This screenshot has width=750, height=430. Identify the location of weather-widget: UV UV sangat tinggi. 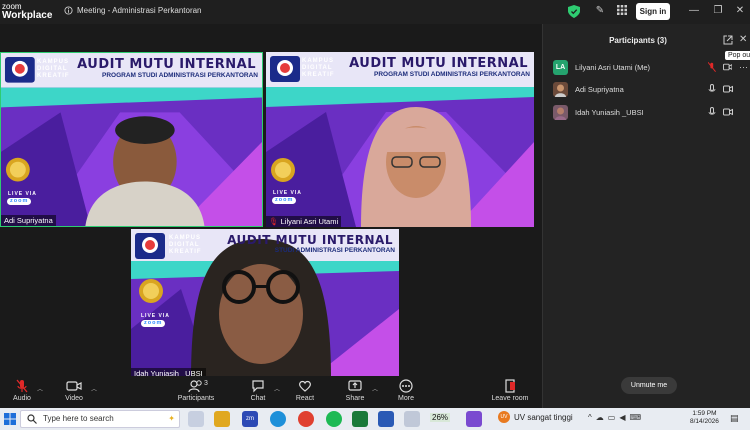
(535, 417).